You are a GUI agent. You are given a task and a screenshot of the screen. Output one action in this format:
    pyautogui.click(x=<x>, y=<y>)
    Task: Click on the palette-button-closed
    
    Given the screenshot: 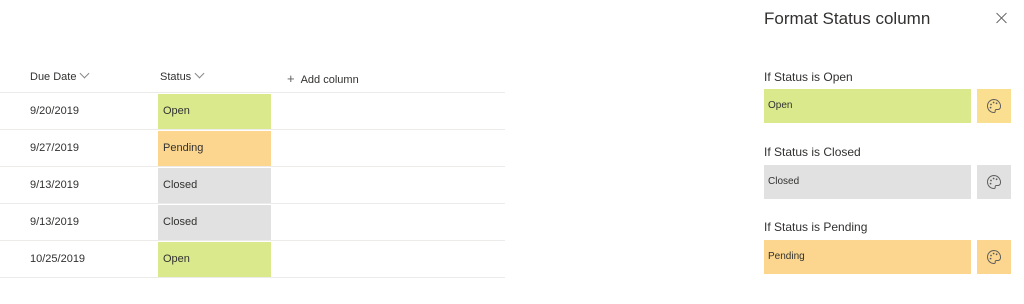 What is the action you would take?
    pyautogui.click(x=994, y=182)
    